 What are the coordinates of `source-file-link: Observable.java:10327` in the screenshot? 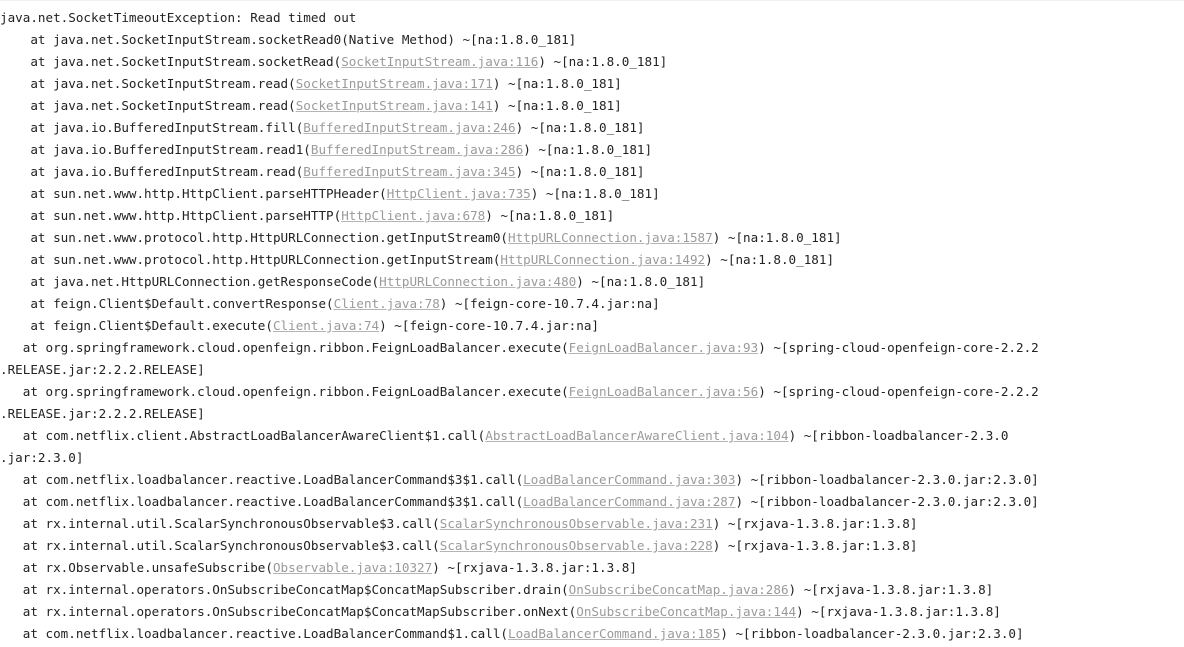 It's located at (352, 567).